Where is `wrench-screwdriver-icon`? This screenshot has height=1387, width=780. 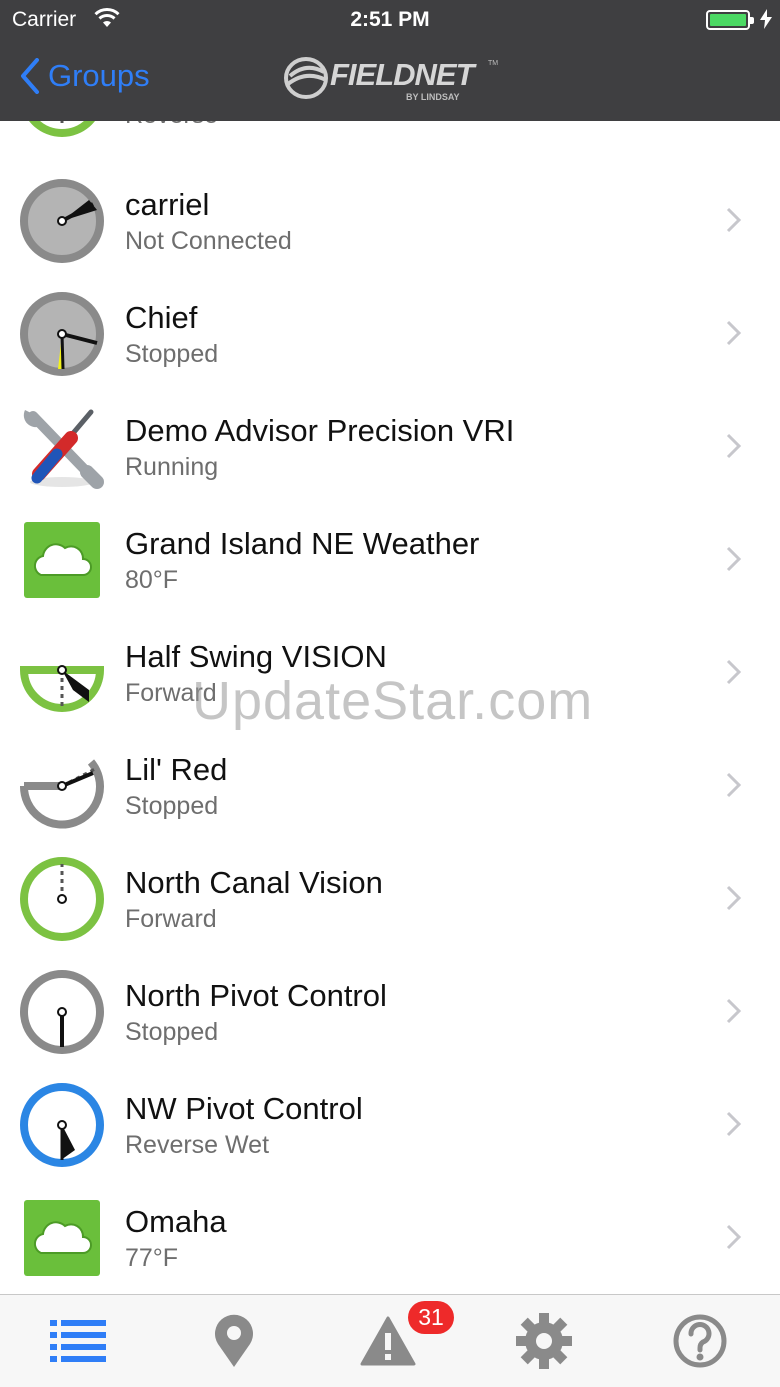 wrench-screwdriver-icon is located at coordinates (63, 449).